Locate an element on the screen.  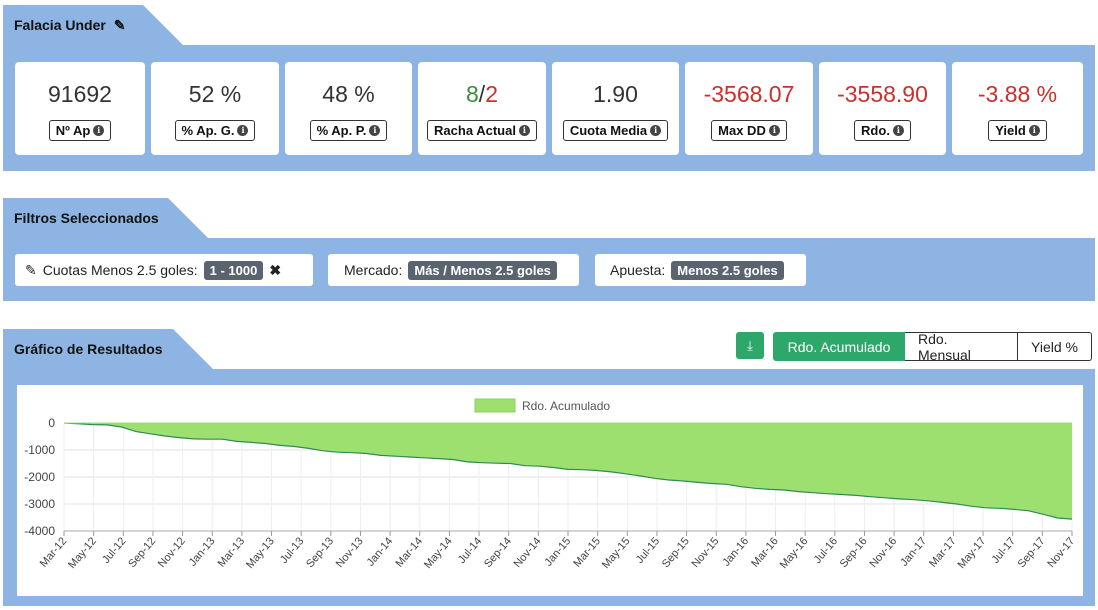
x-tick-label: May-15 is located at coordinates (616, 553).